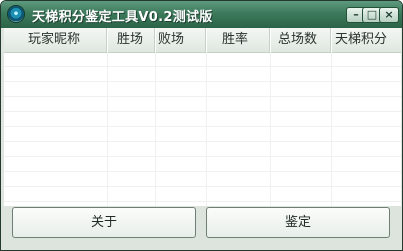  I want to click on list-header: 玩家昵称 胜场 败场 胜率 总场数 天梯积分, so click(202, 40).